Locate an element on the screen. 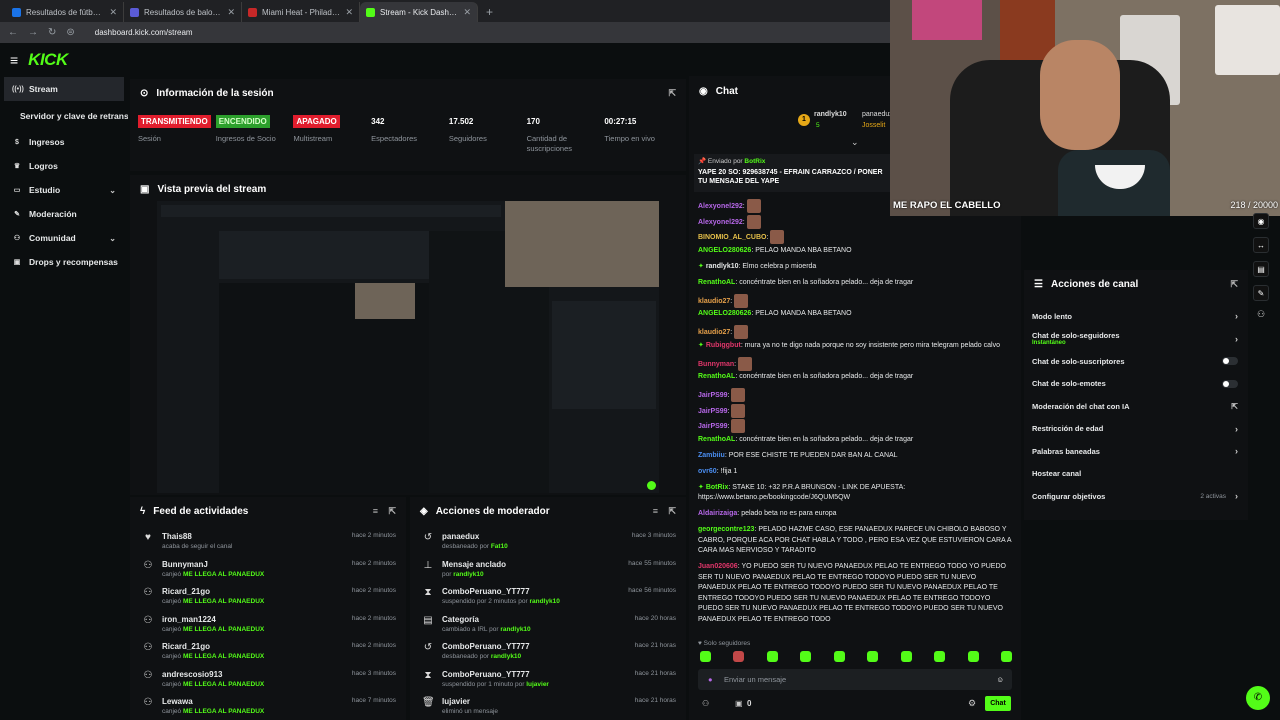 This screenshot has width=1280, height=720. forward-icon: → is located at coordinates (33, 32).